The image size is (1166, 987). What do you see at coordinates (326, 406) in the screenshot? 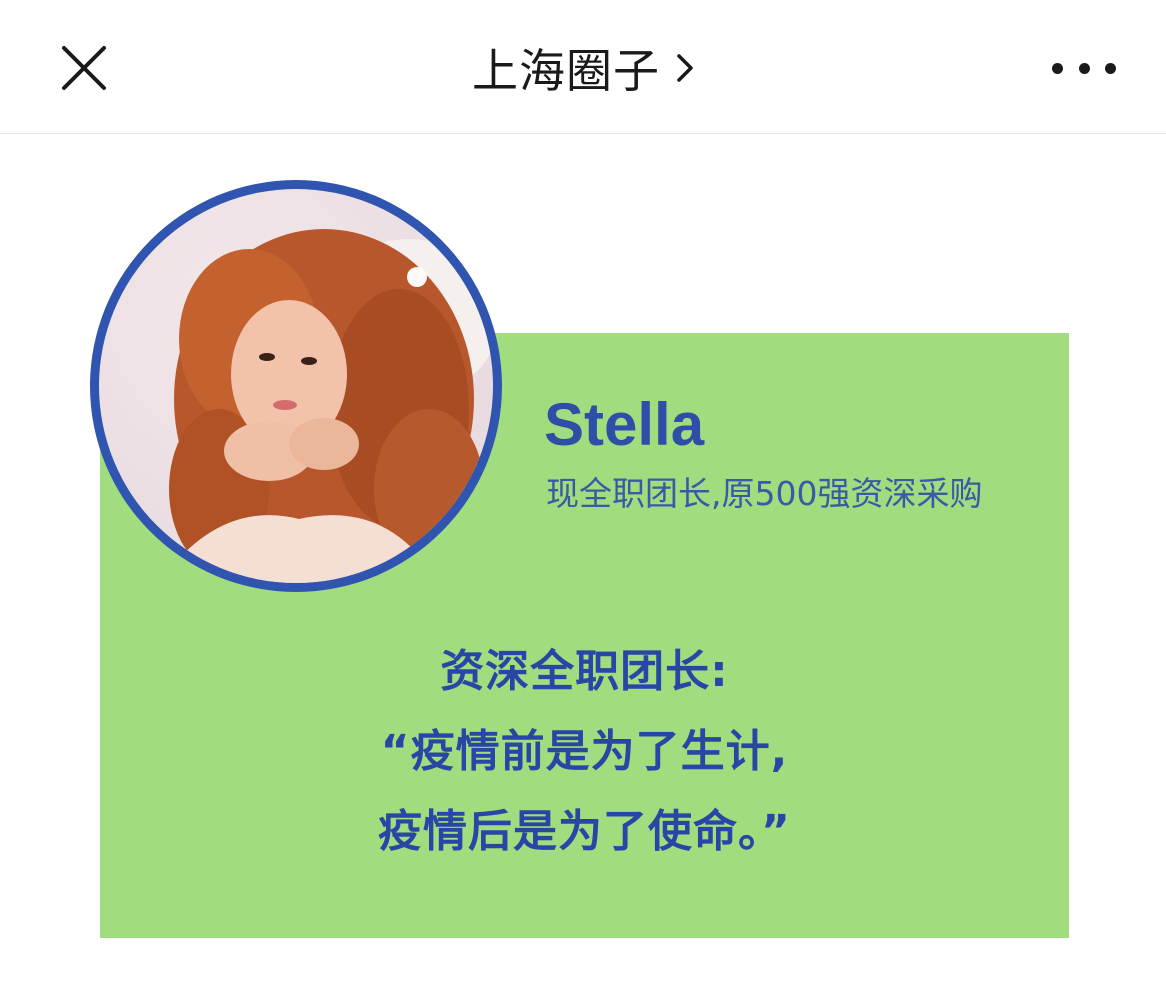
I see `portrait-illustration` at bounding box center [326, 406].